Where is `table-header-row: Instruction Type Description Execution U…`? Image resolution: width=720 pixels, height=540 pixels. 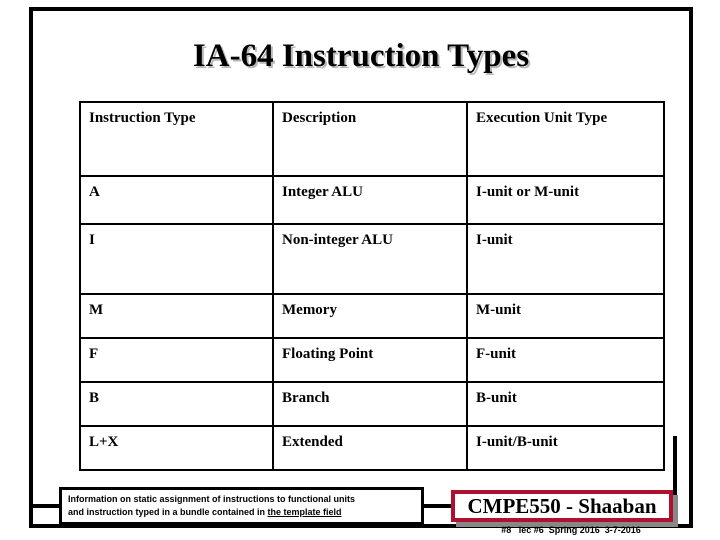
table-header-row: Instruction Type Description Execution U… is located at coordinates (372, 139).